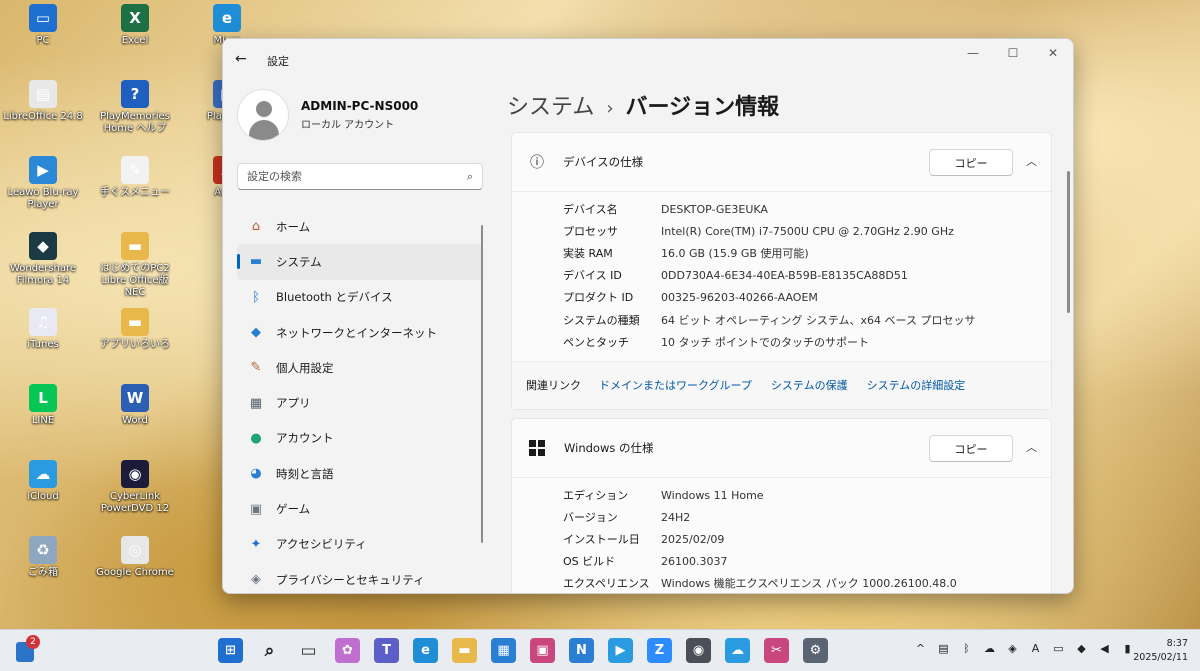 This screenshot has height=671, width=1200. I want to click on media-player-icon: ▶, so click(620, 650).